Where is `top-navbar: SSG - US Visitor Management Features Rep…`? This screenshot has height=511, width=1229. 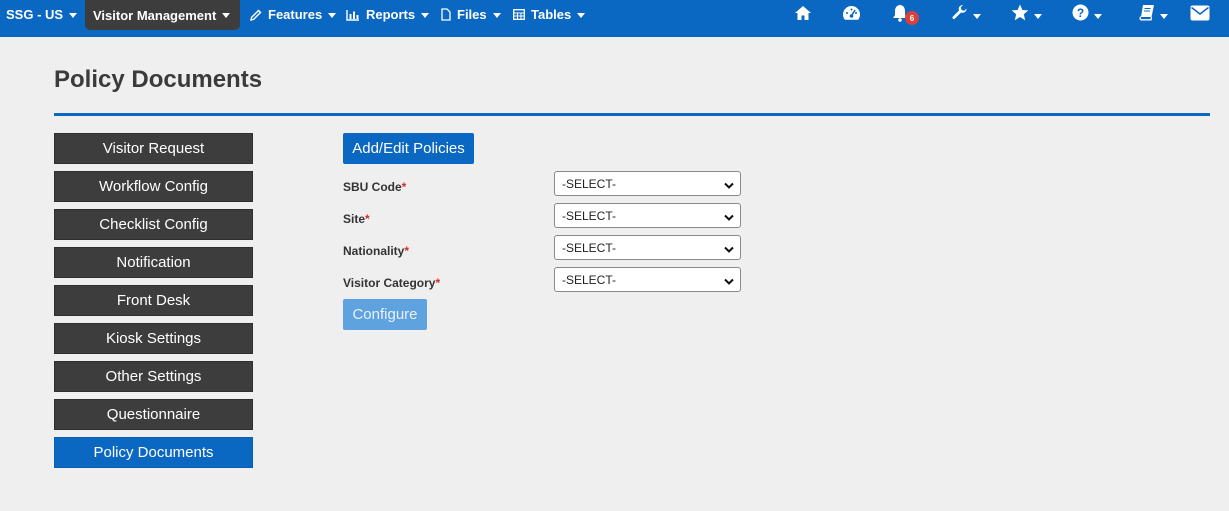 top-navbar: SSG - US Visitor Management Features Rep… is located at coordinates (614, 18).